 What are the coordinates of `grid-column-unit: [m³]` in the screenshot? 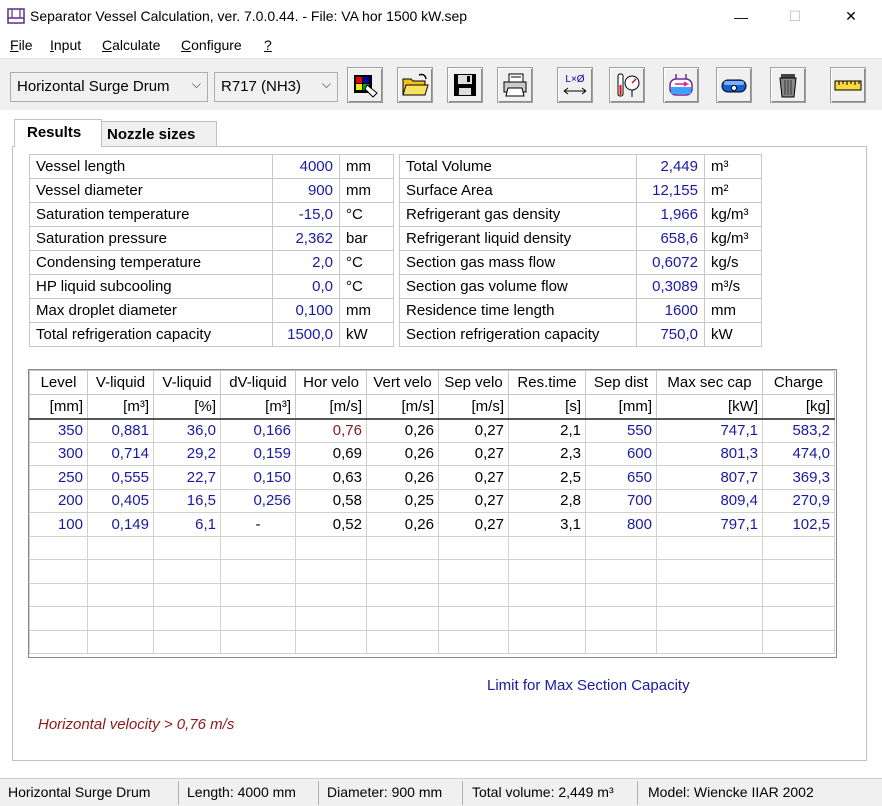 It's located at (120, 407).